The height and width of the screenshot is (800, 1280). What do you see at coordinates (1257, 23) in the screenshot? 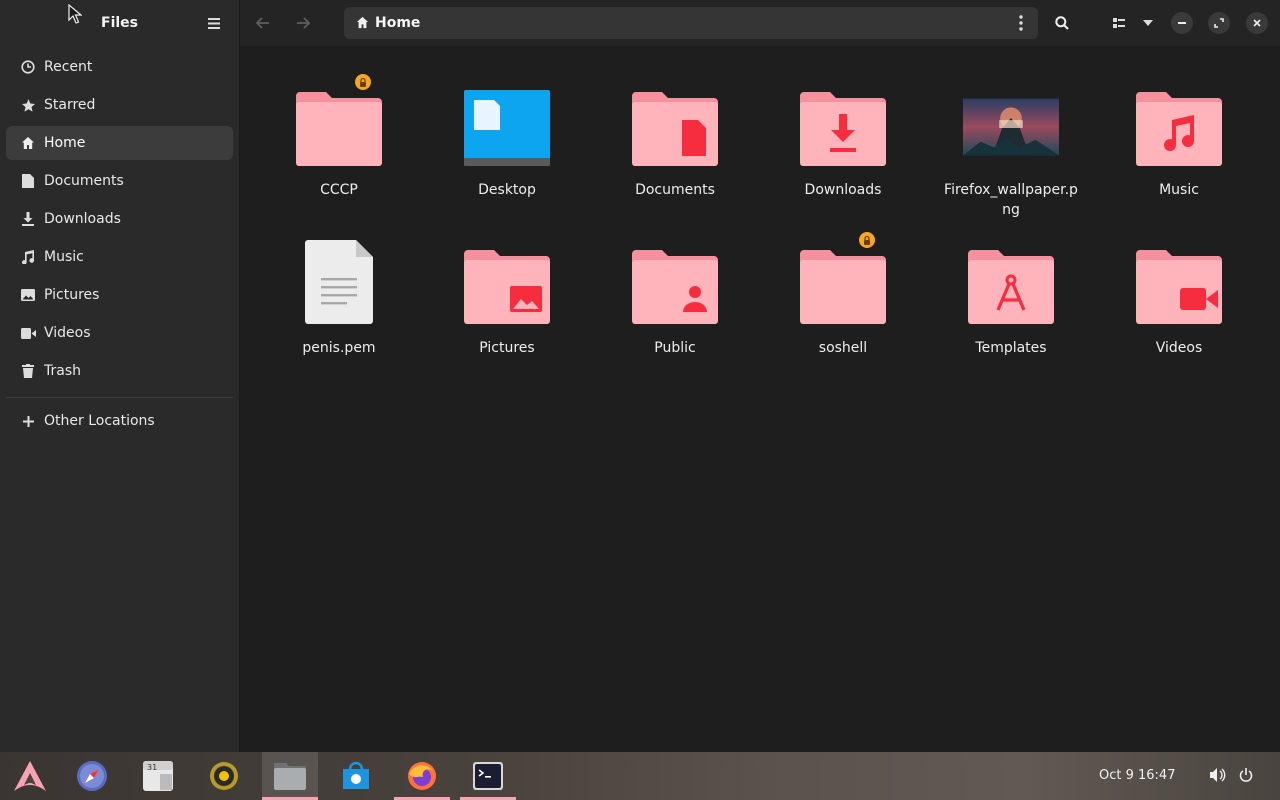
I see `close-button` at bounding box center [1257, 23].